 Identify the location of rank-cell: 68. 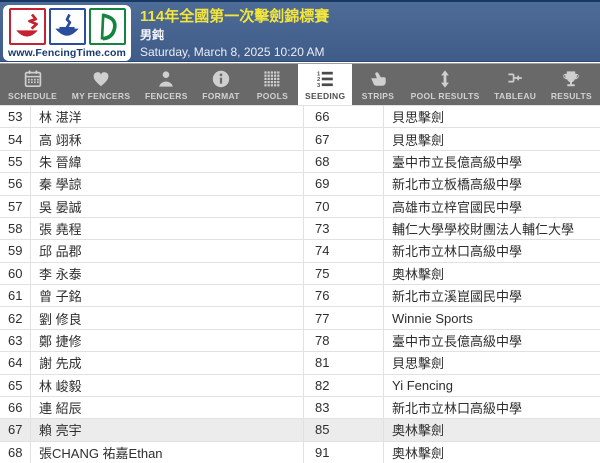
(343, 161).